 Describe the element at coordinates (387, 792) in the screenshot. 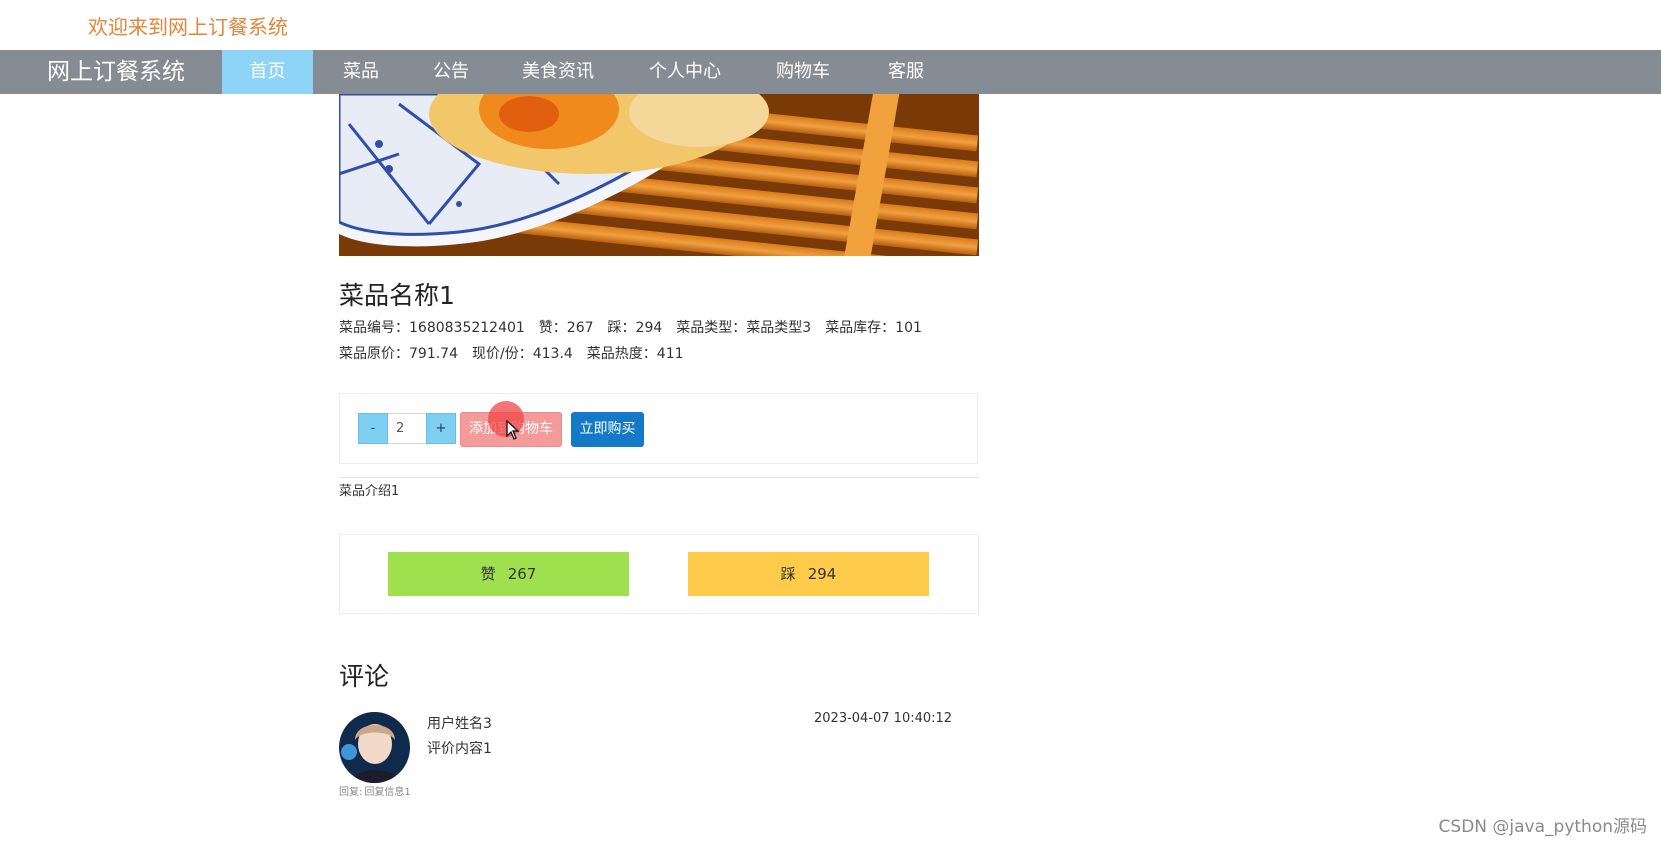

I see `reply-text: 回复信息1` at that location.